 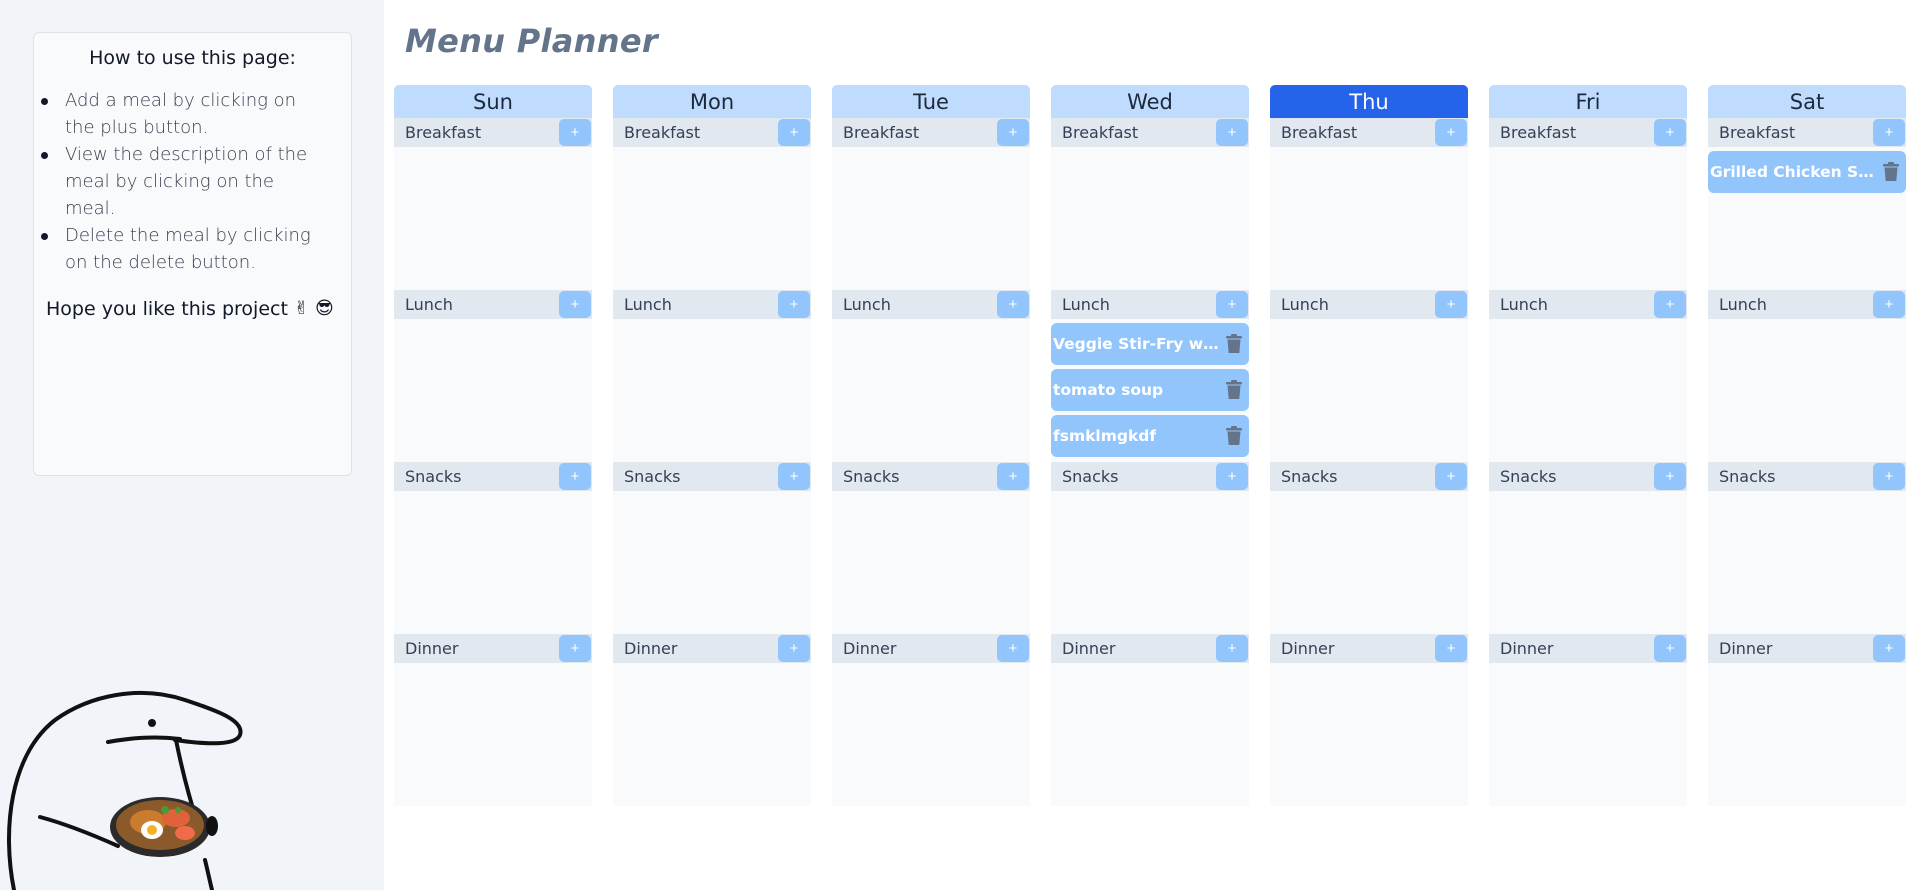 I want to click on day-header: Sat, so click(x=1807, y=101).